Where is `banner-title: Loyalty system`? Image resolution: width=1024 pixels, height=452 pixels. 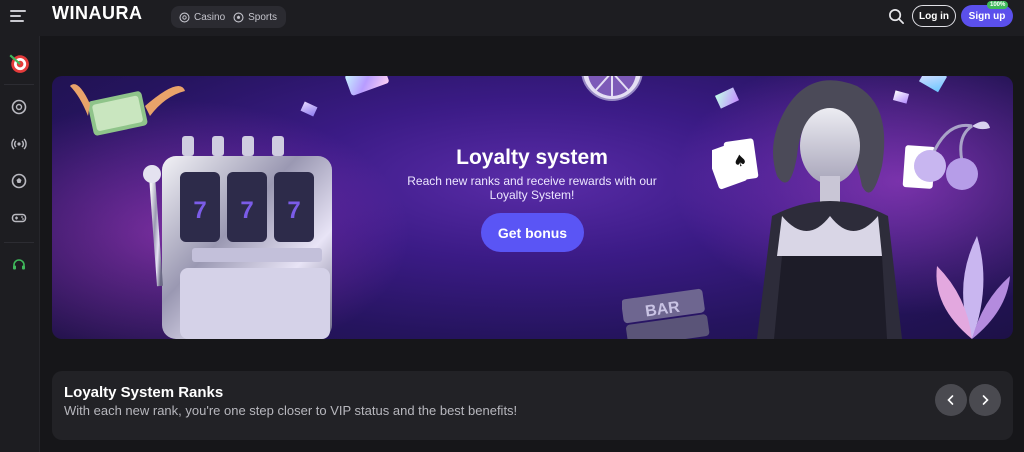 banner-title: Loyalty system is located at coordinates (532, 157).